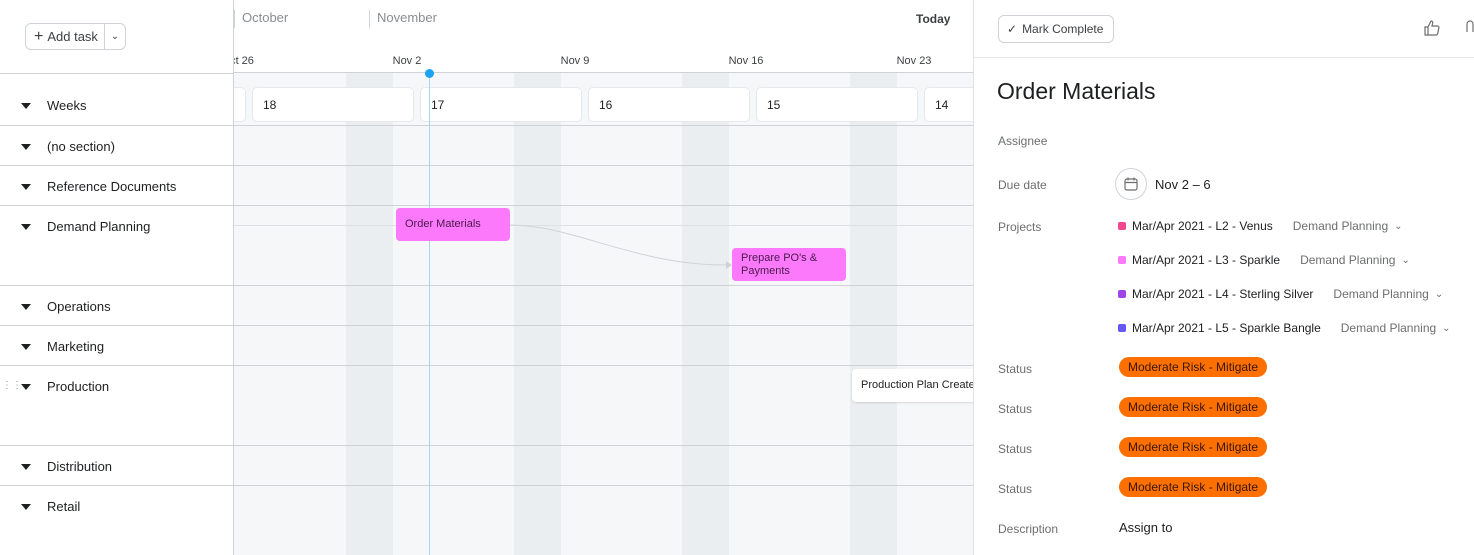  What do you see at coordinates (117, 465) in the screenshot?
I see `section-distribution: Distribution` at bounding box center [117, 465].